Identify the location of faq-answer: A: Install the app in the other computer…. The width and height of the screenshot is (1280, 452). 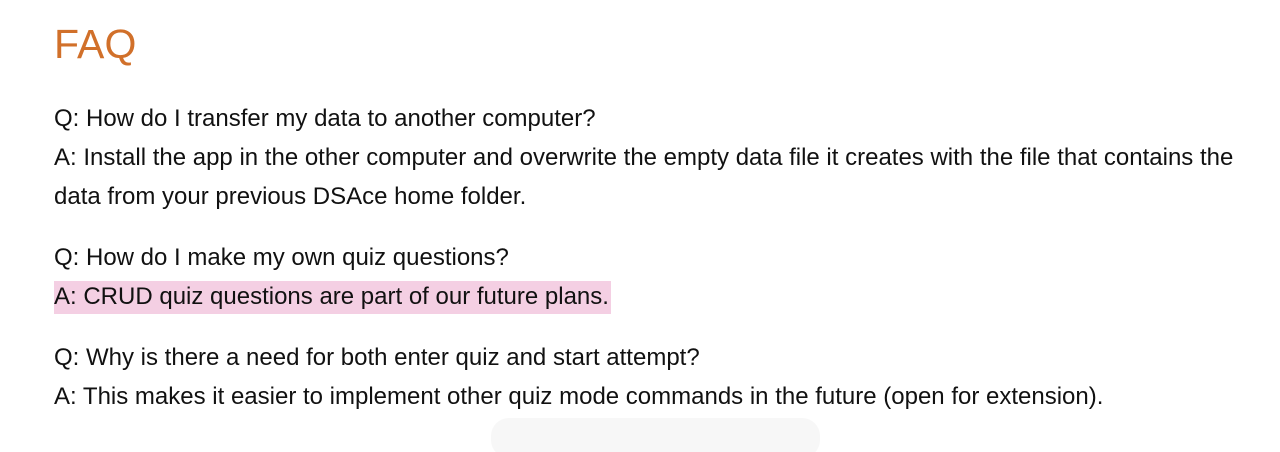
(644, 177).